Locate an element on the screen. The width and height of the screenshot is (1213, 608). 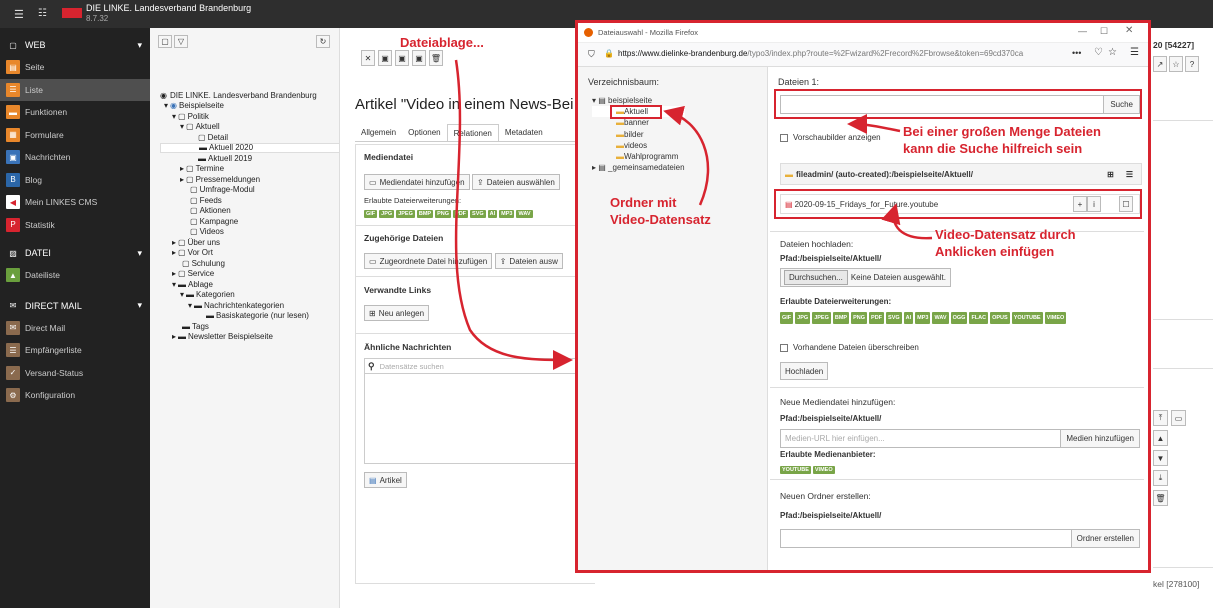
info-icon: i is located at coordinates (1094, 204).